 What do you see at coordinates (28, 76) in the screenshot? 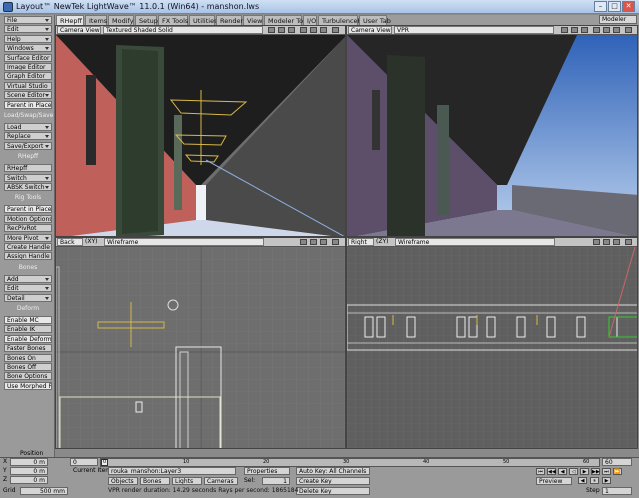
I see `sidebar-graph-editor-button: Graph Editor` at bounding box center [28, 76].